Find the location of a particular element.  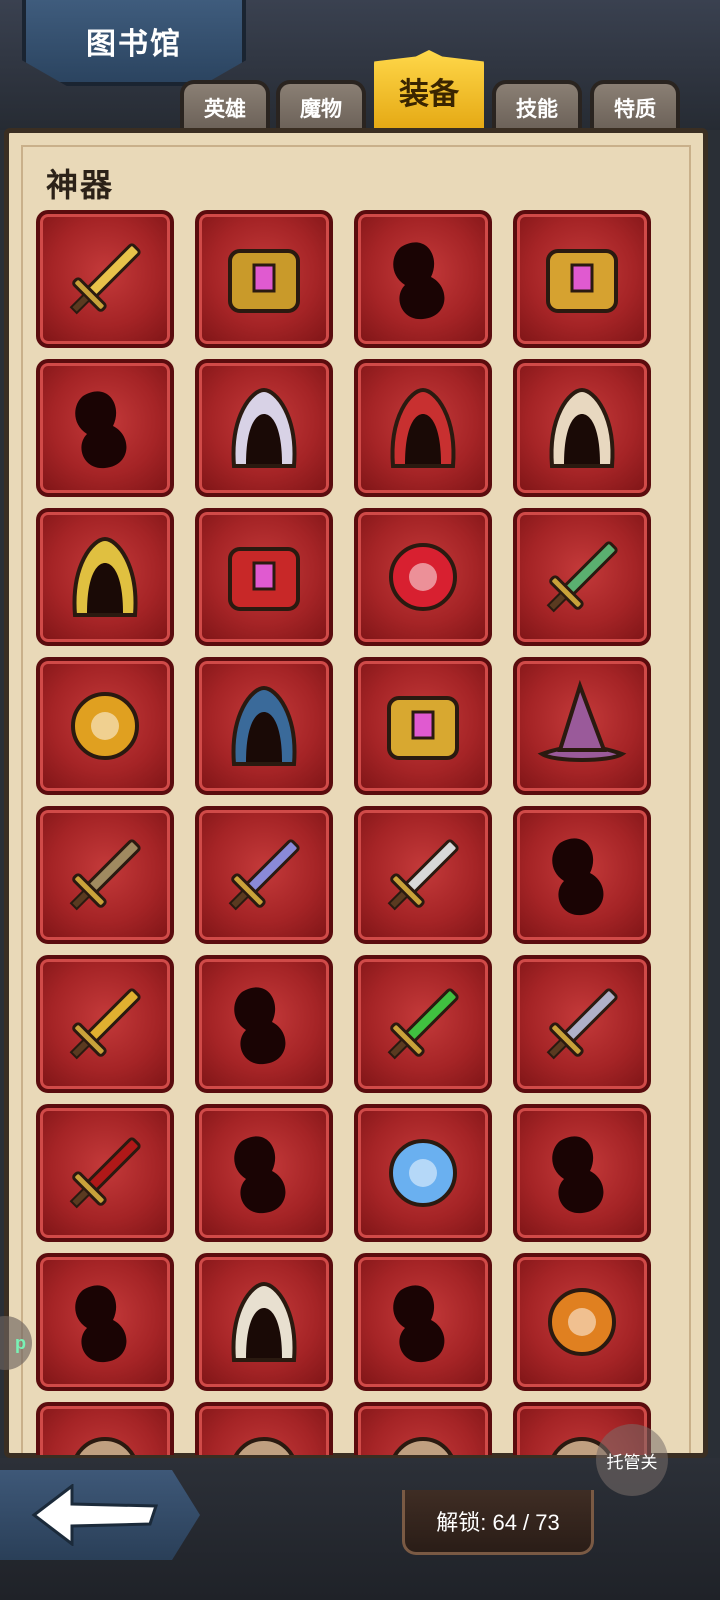

venom-blade-icon is located at coordinates (423, 1024).